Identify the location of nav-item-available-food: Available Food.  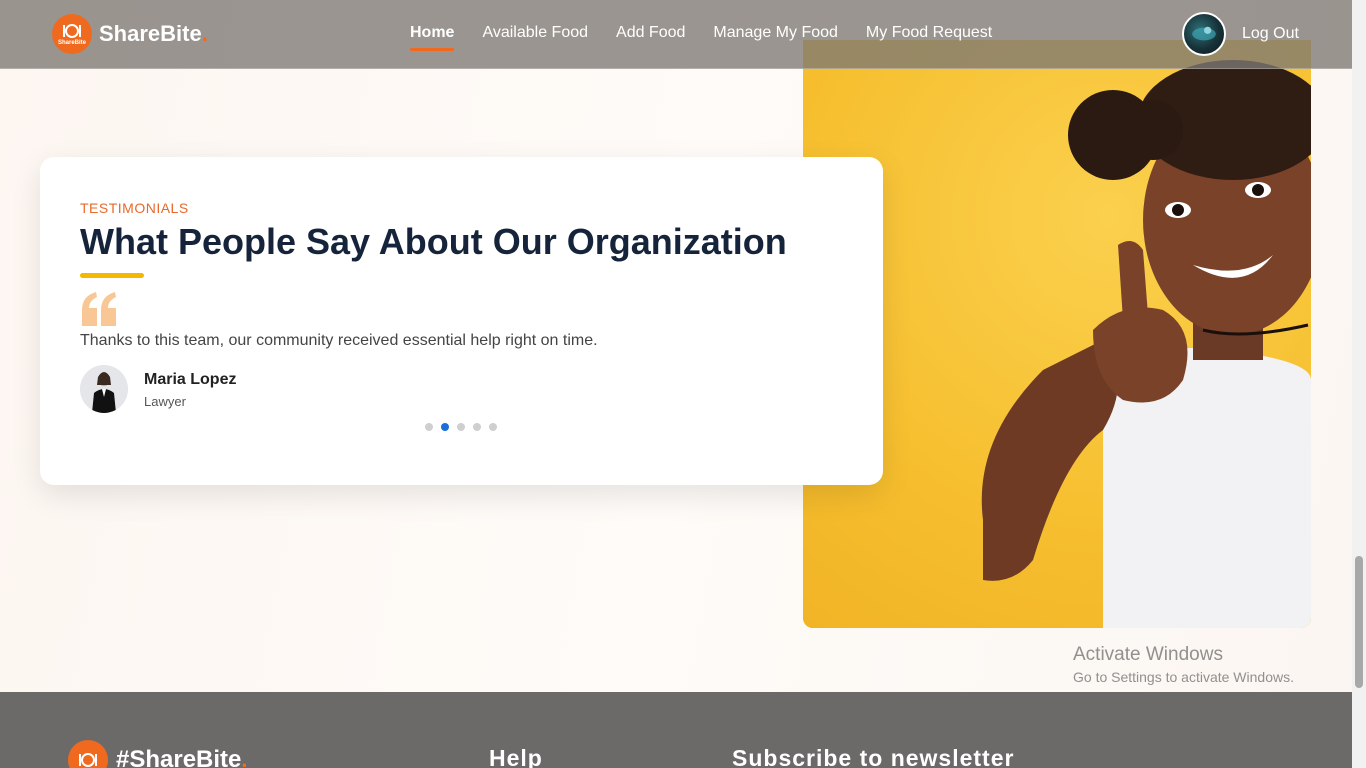
(535, 33).